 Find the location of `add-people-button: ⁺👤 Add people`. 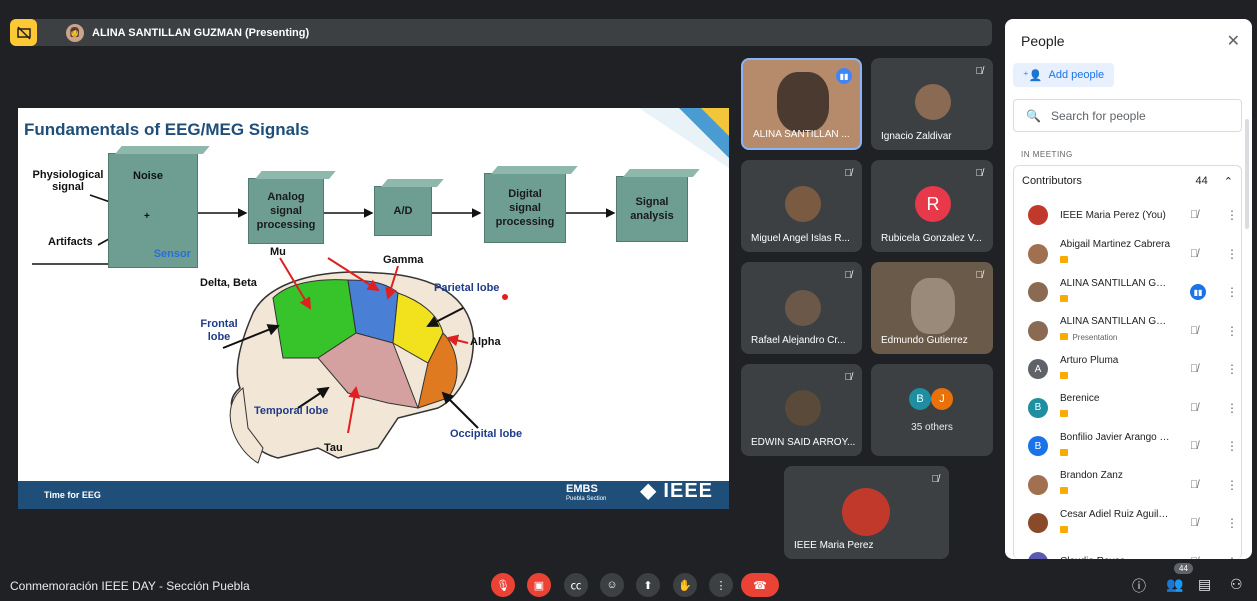

add-people-button: ⁺👤 Add people is located at coordinates (1064, 75).